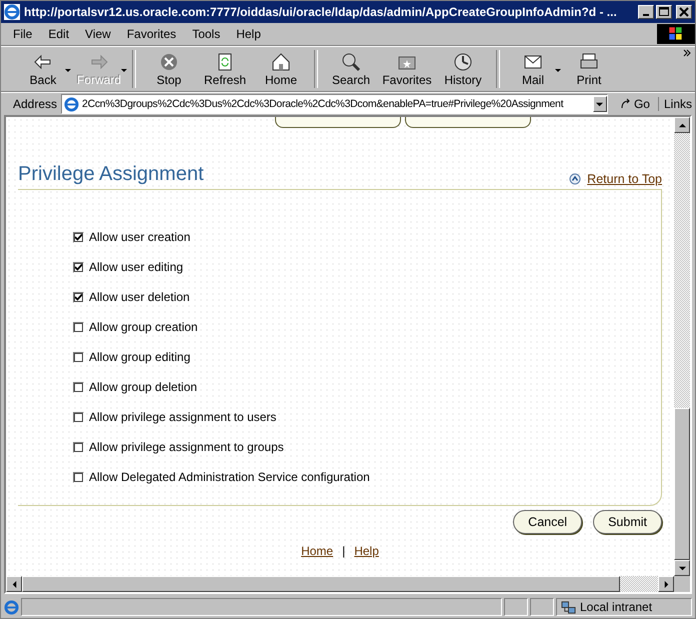 Image resolution: width=696 pixels, height=619 pixels. Describe the element at coordinates (589, 69) in the screenshot. I see `toolbar-button: Print` at that location.